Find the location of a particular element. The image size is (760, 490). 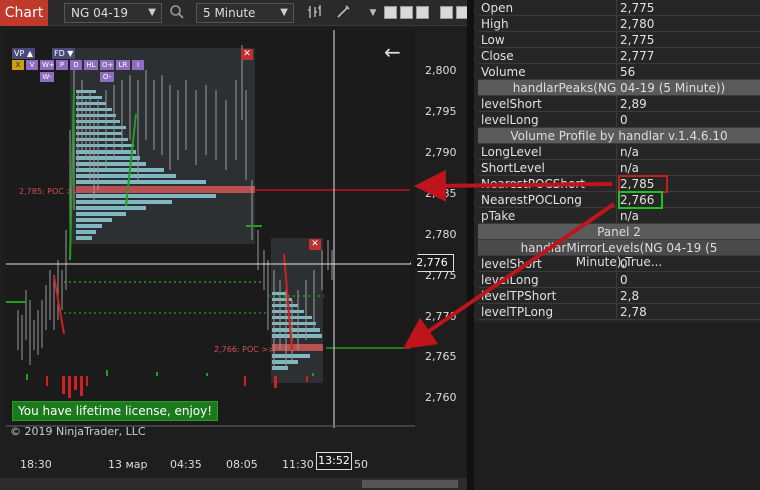

time-axis: 18:30 13 мар 04:35 08:05 11:30 50 is located at coordinates (233, 465).